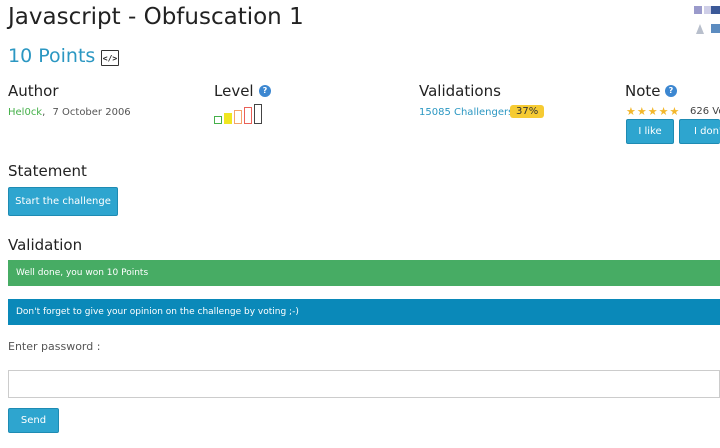  I want to click on note-heading: Note, so click(643, 91).